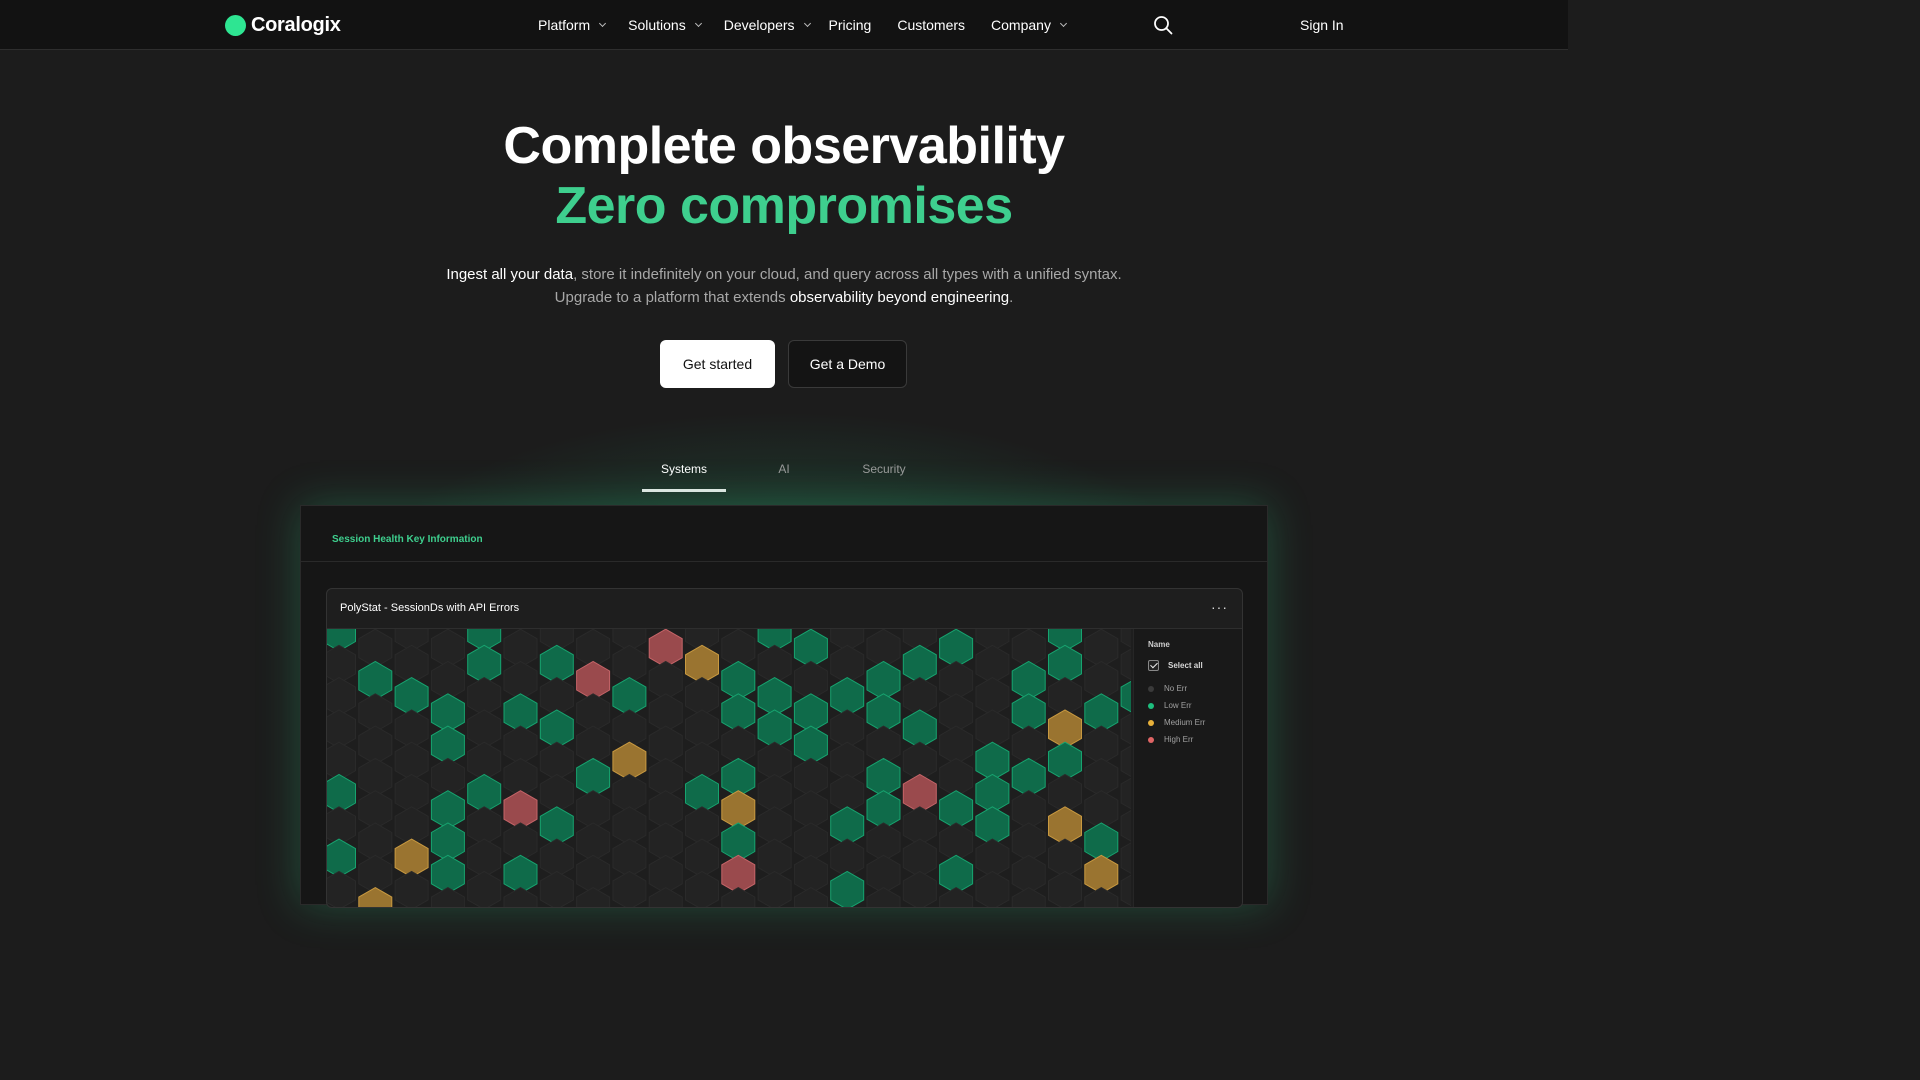 Image resolution: width=1920 pixels, height=1080 pixels. Describe the element at coordinates (684, 477) in the screenshot. I see `tab-systems: Systems` at that location.